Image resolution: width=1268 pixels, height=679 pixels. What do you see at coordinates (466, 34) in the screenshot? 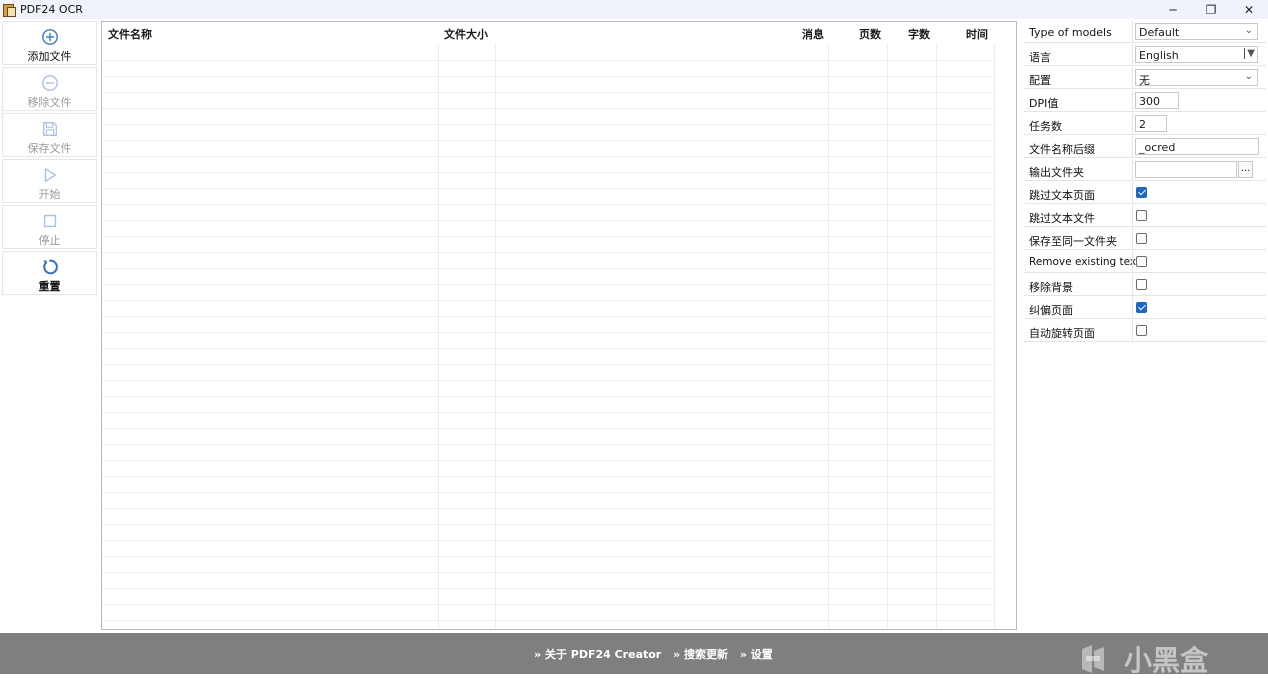
I see `column-header-filesize: 文件大小` at bounding box center [466, 34].